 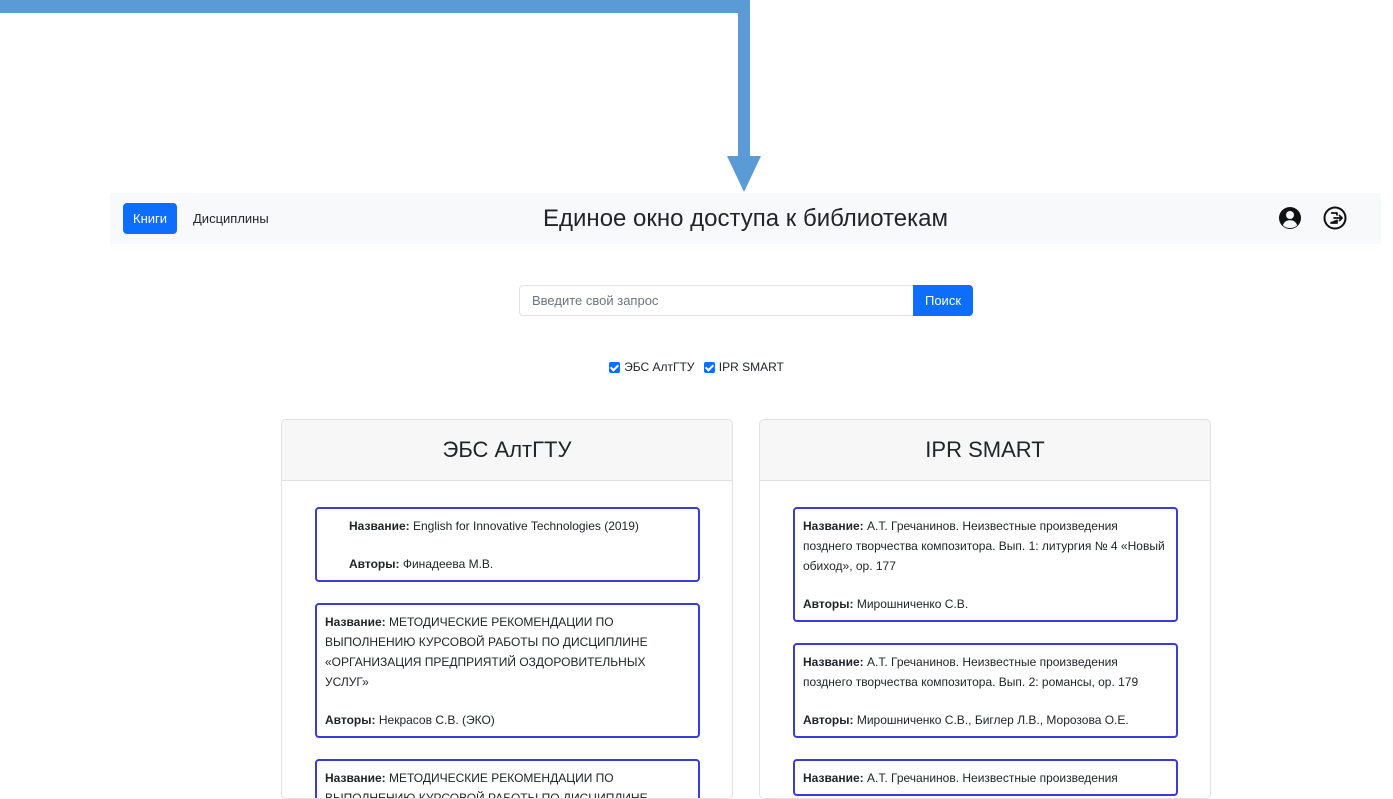 What do you see at coordinates (943, 300) in the screenshot?
I see `search-button: Поиск` at bounding box center [943, 300].